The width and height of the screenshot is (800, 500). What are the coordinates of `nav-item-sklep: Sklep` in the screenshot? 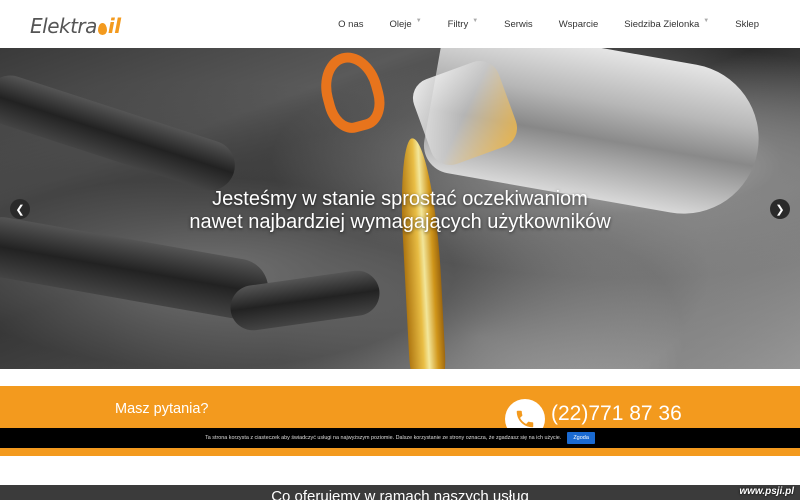 It's located at (747, 24).